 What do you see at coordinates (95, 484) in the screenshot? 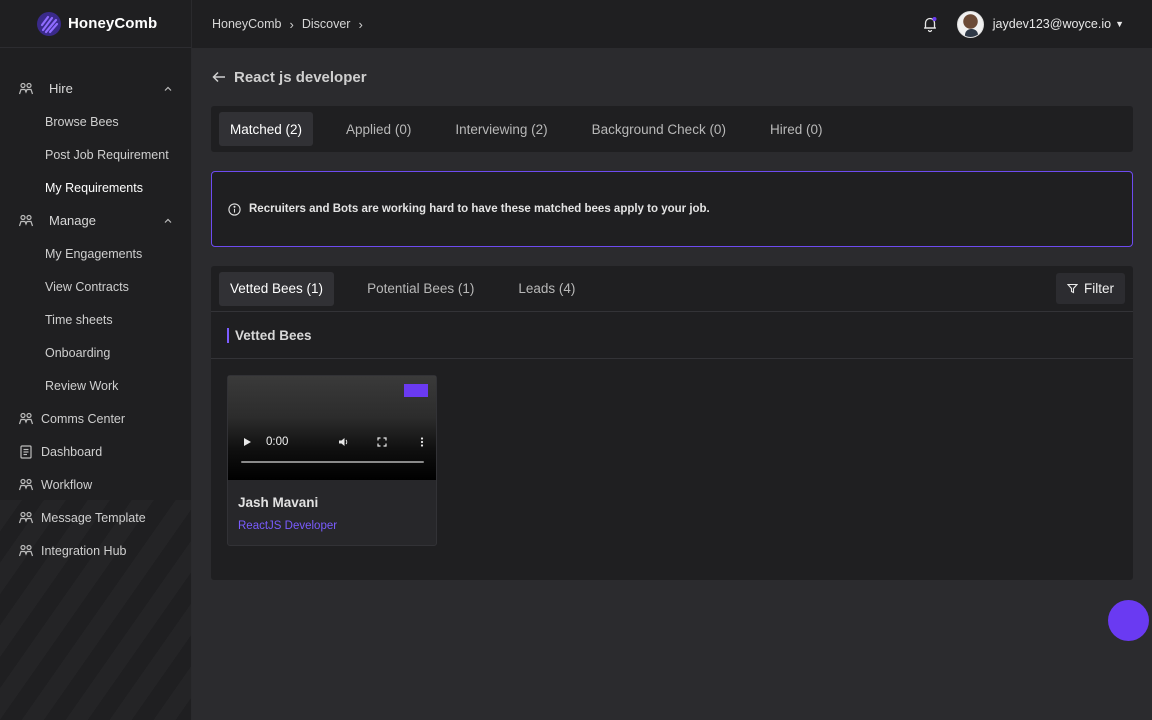
I see `sidebar-item-workflow: Workflow` at bounding box center [95, 484].